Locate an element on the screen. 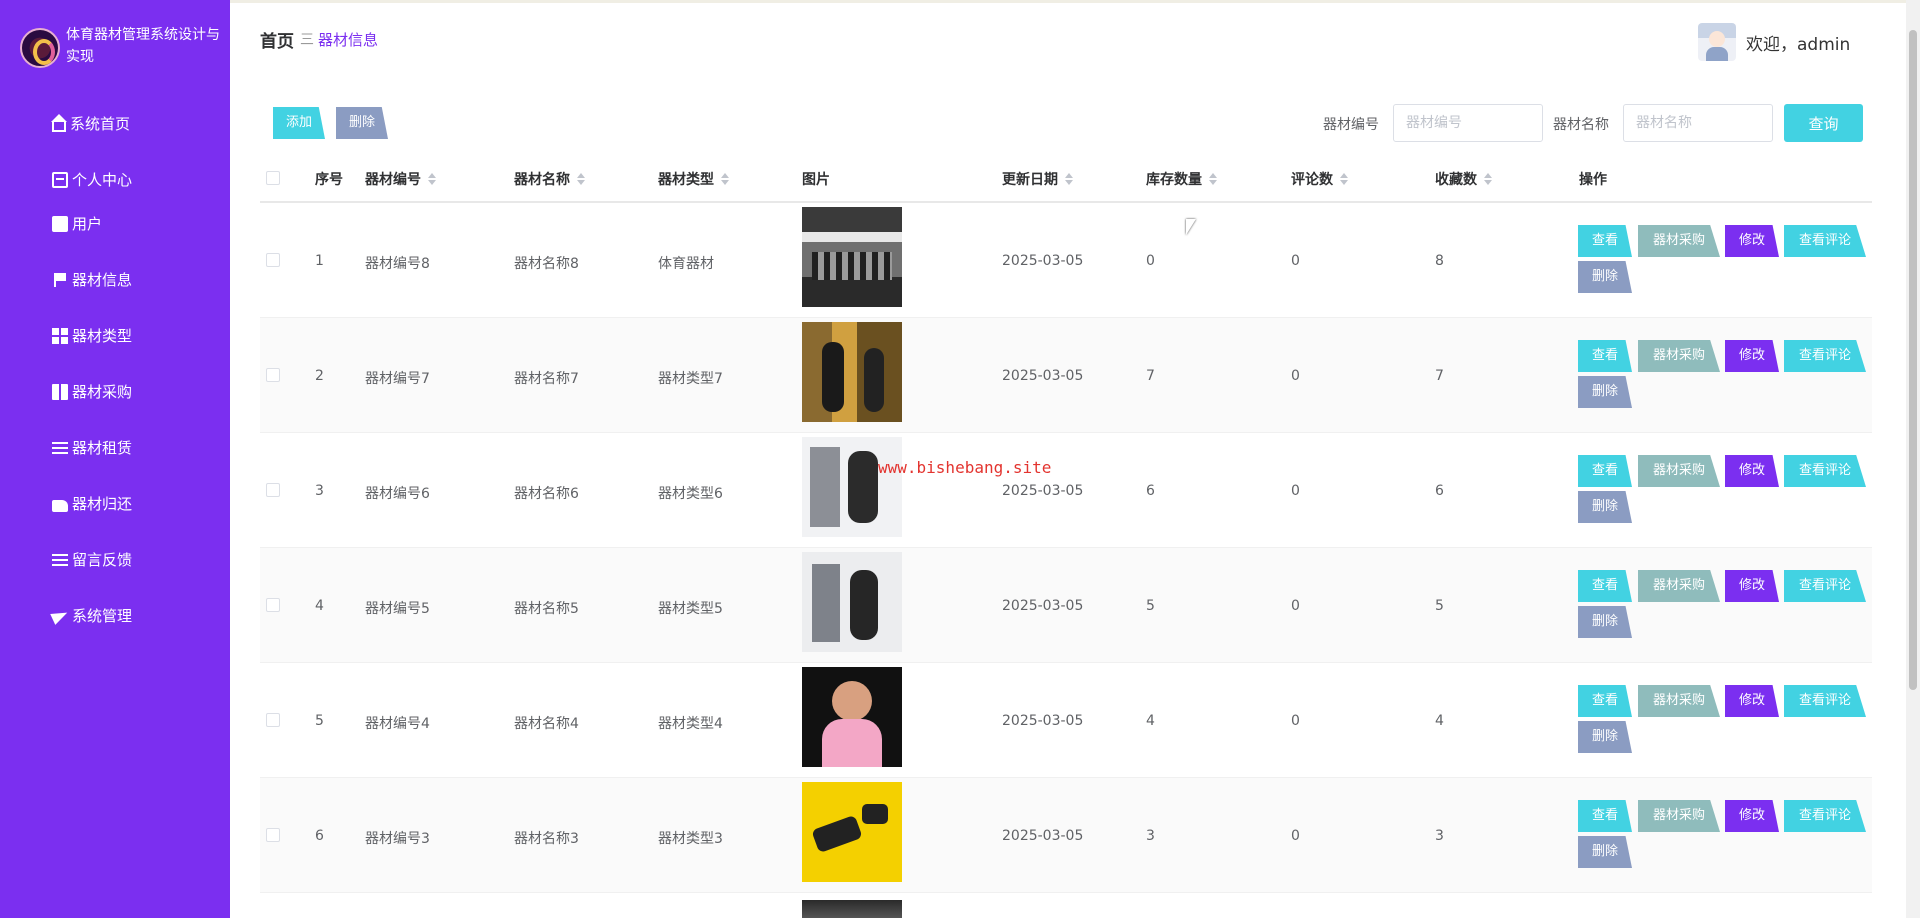  cell-favorites: 7 is located at coordinates (1439, 376).